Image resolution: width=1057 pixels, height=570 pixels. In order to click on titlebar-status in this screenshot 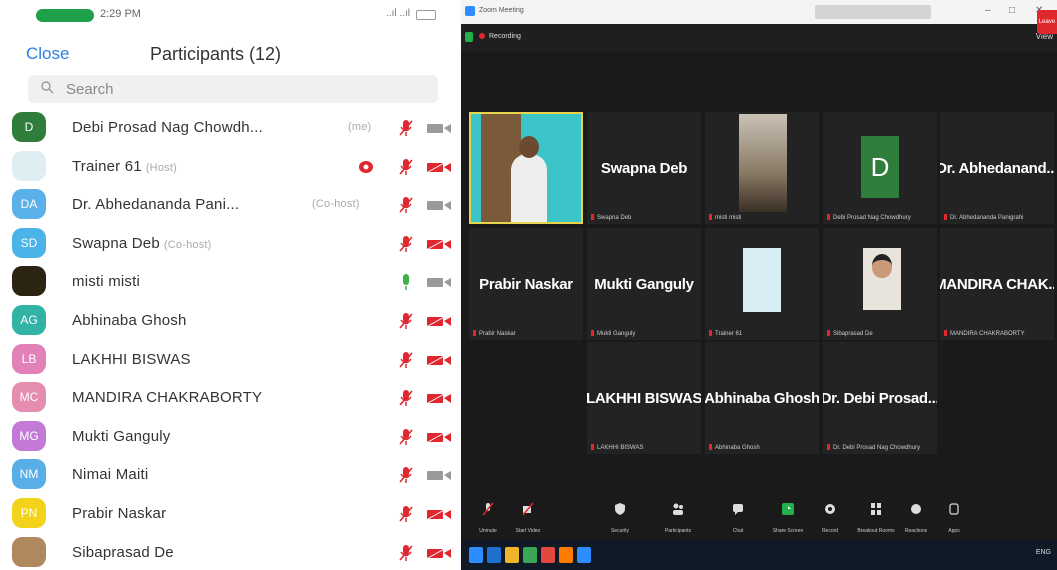, I will do `click(873, 12)`.